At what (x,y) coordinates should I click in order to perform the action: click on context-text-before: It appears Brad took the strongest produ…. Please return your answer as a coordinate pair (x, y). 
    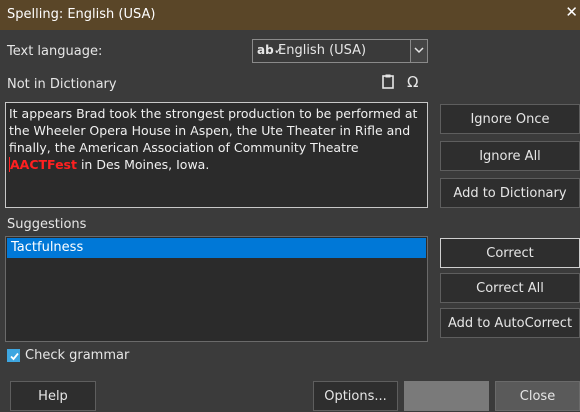
    Looking at the image, I should click on (213, 130).